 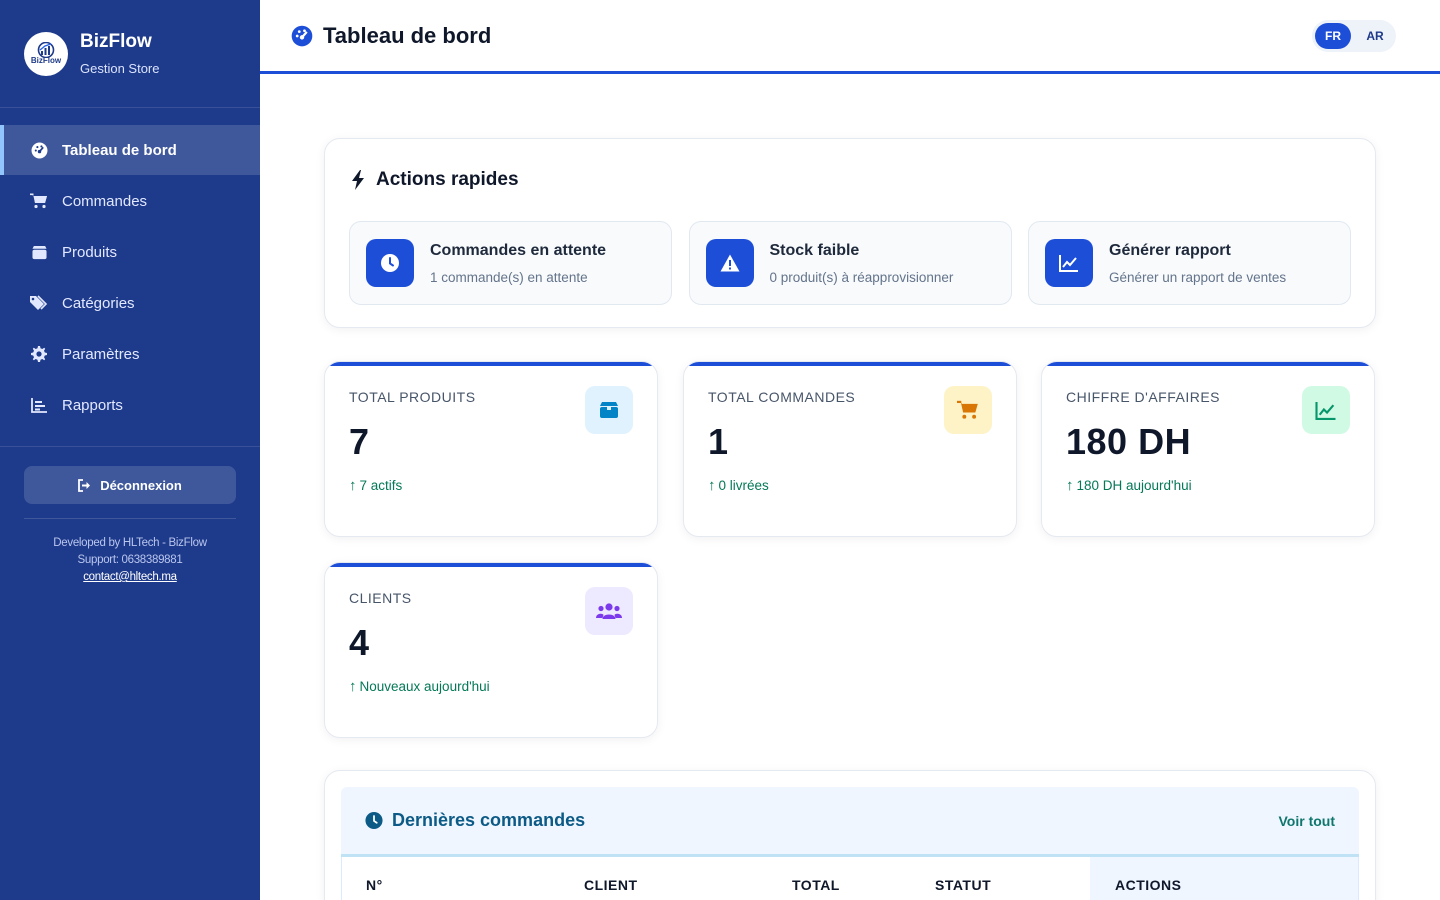 I want to click on sidebar-item-settings: Paramètres, so click(x=130, y=354).